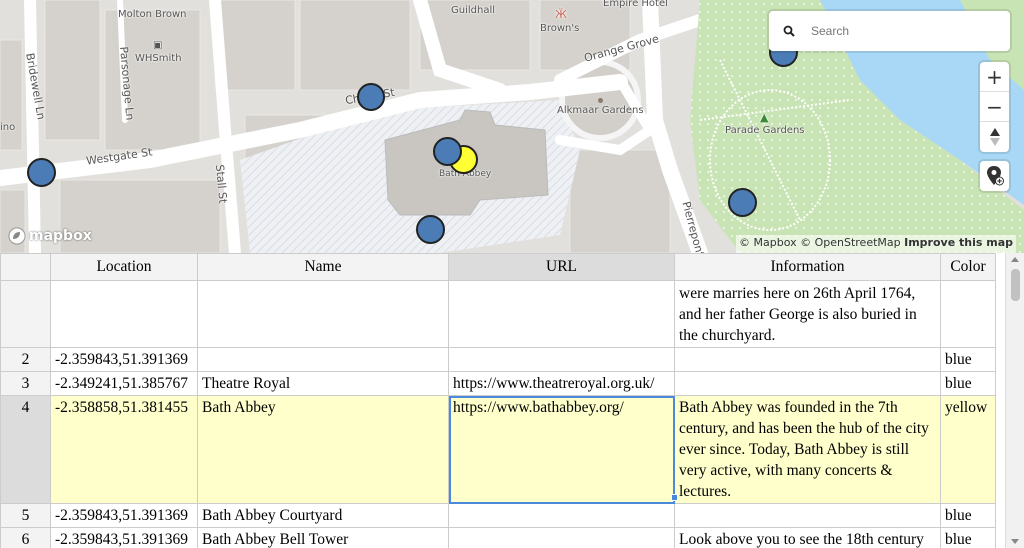  I want to click on cell-name: Theatre Royal, so click(323, 383).